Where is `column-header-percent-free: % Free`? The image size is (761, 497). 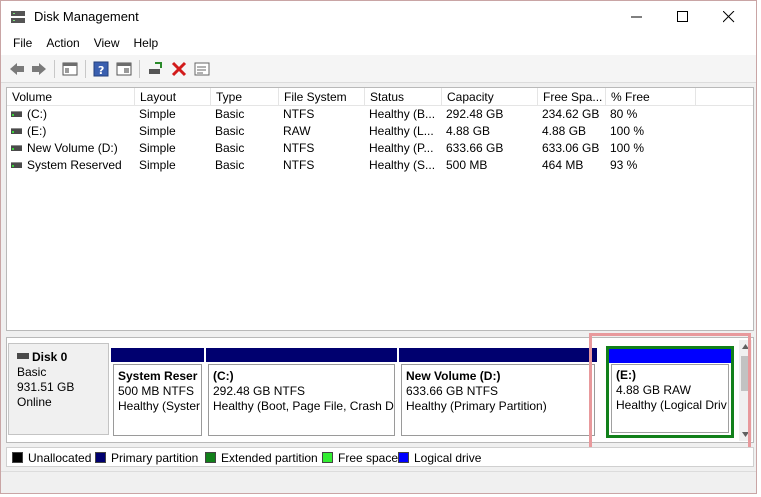
column-header-percent-free: % Free is located at coordinates (651, 97).